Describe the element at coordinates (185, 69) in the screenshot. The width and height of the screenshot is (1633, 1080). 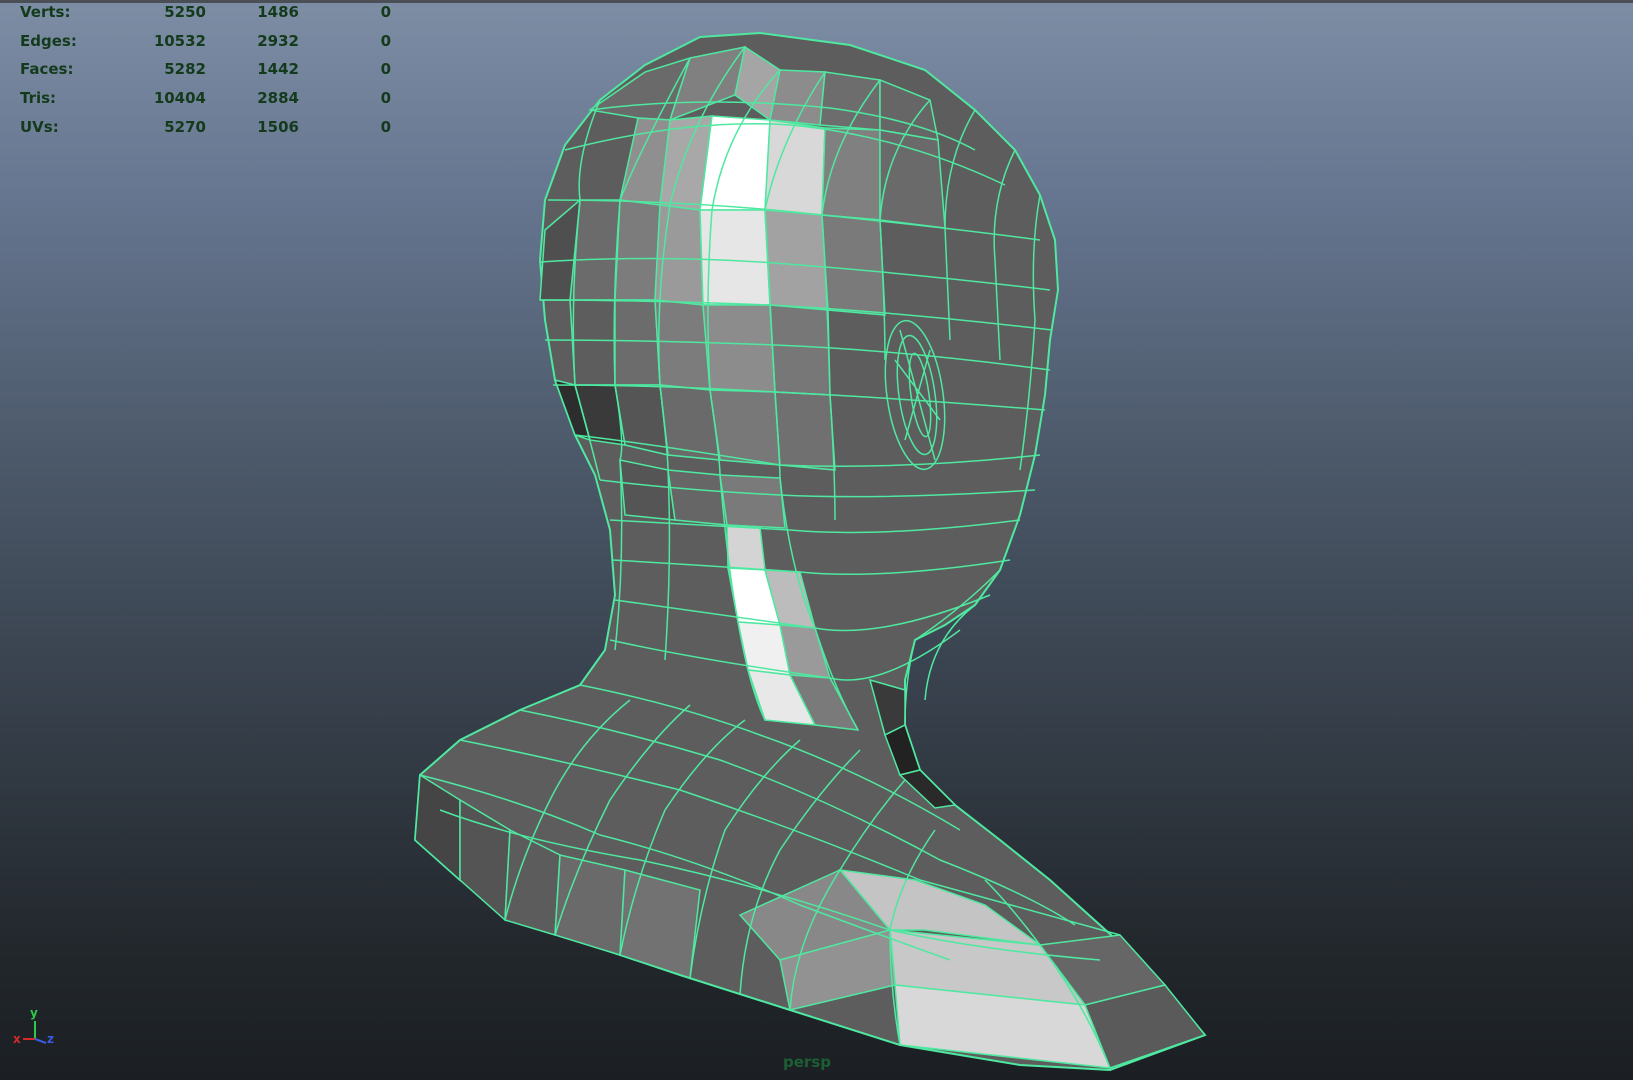
I see `hud-value-scene: 5282` at that location.